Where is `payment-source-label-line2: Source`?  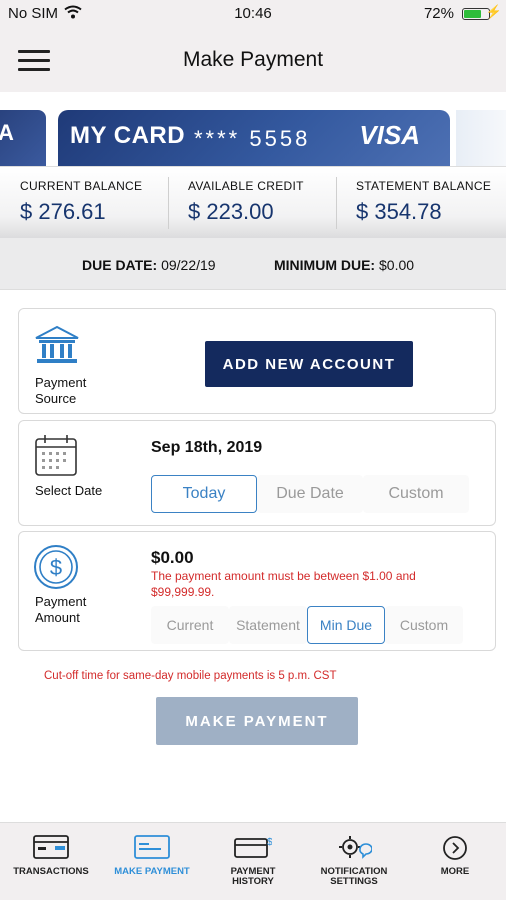
payment-source-label-line2: Source is located at coordinates (56, 398).